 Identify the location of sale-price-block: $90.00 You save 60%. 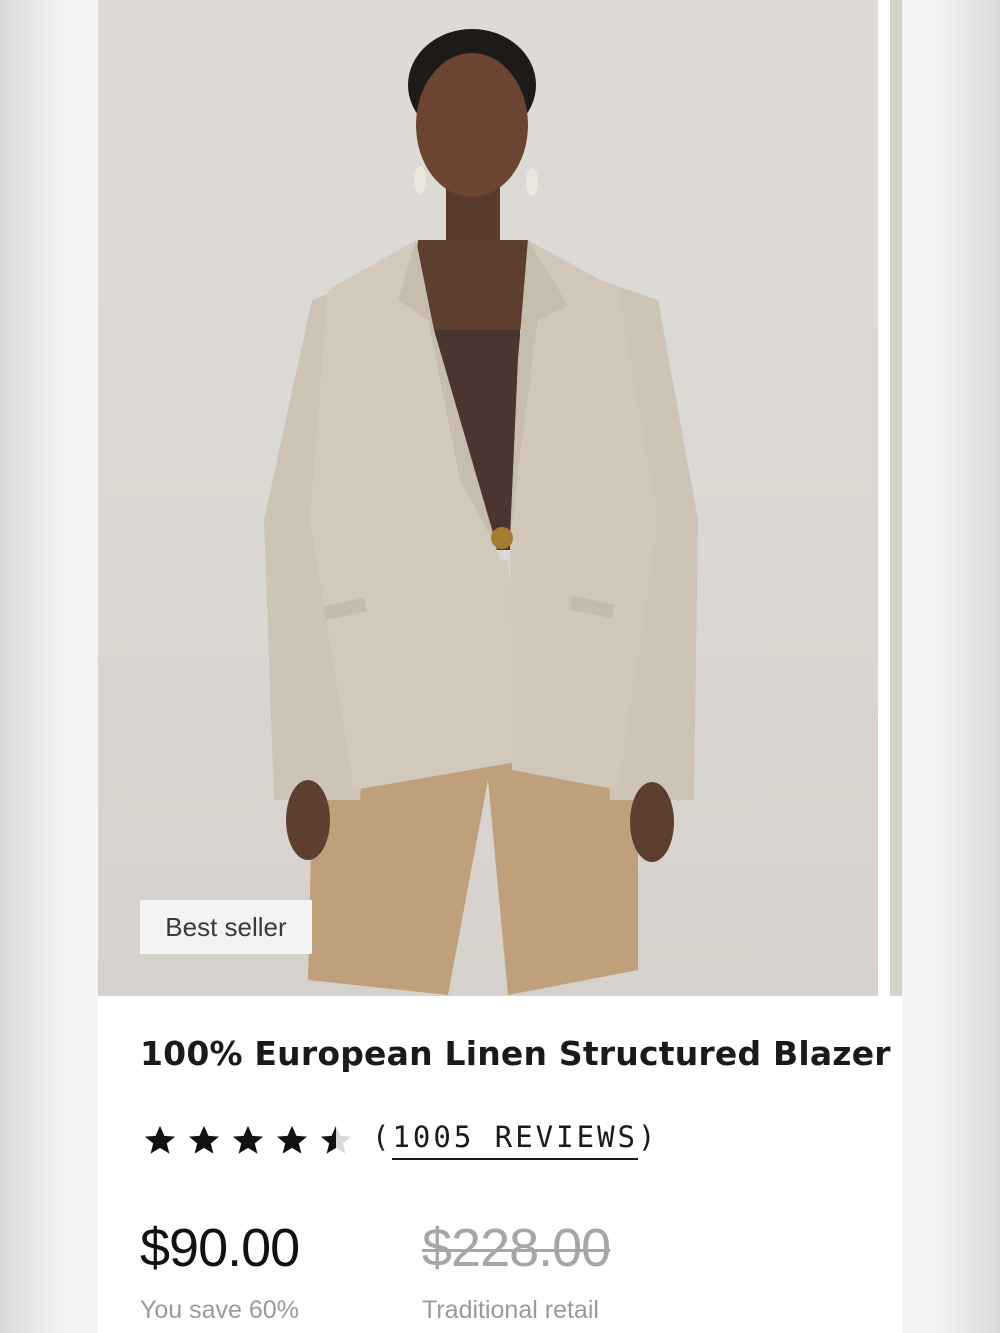
(220, 1271).